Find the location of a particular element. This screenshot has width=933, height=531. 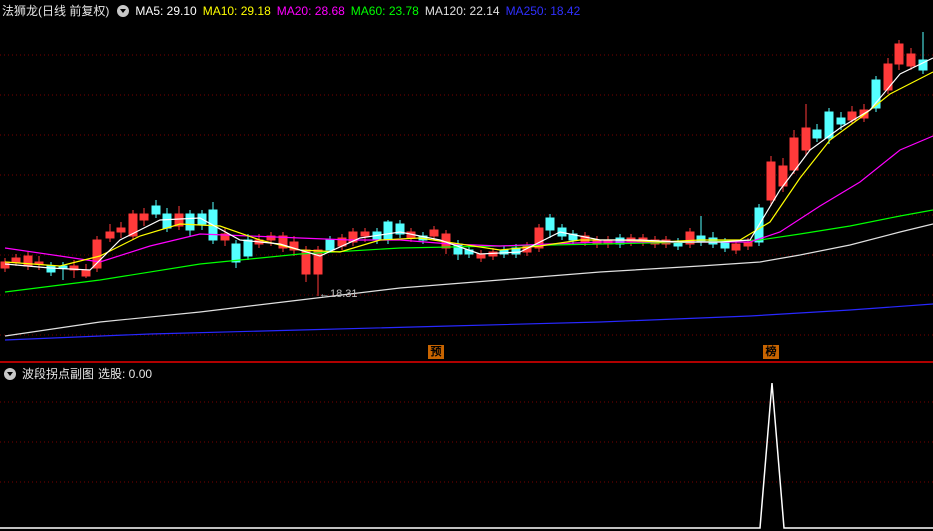

low-price-label: ←18.31 is located at coordinates (338, 294).